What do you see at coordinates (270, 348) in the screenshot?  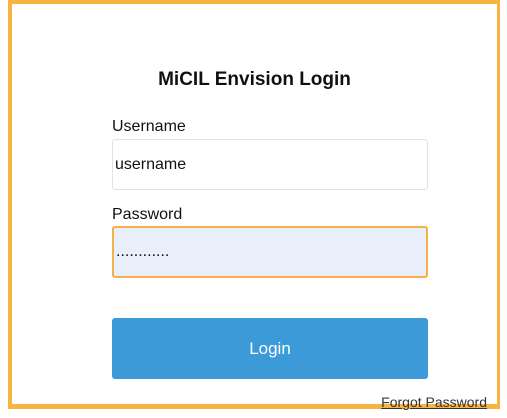 I see `login-button: Login` at bounding box center [270, 348].